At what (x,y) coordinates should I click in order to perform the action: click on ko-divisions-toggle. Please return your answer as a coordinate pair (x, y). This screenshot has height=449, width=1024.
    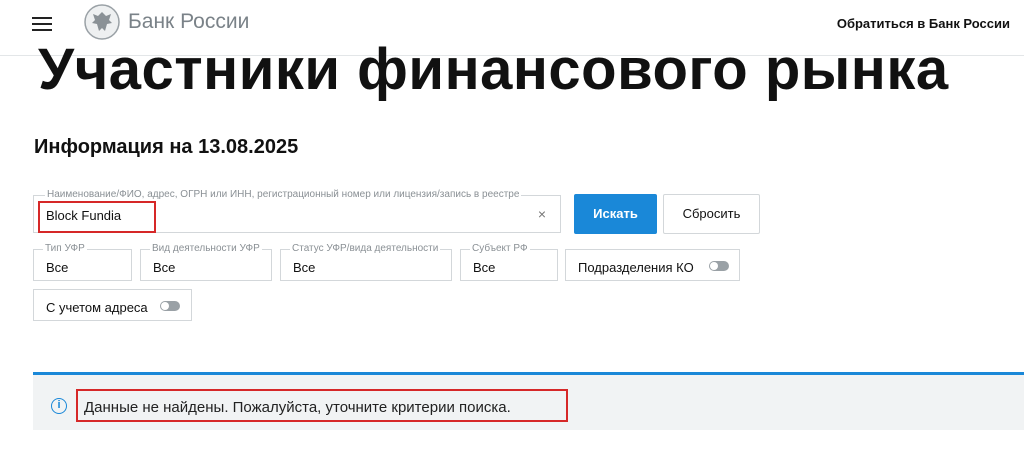
    Looking at the image, I should click on (719, 266).